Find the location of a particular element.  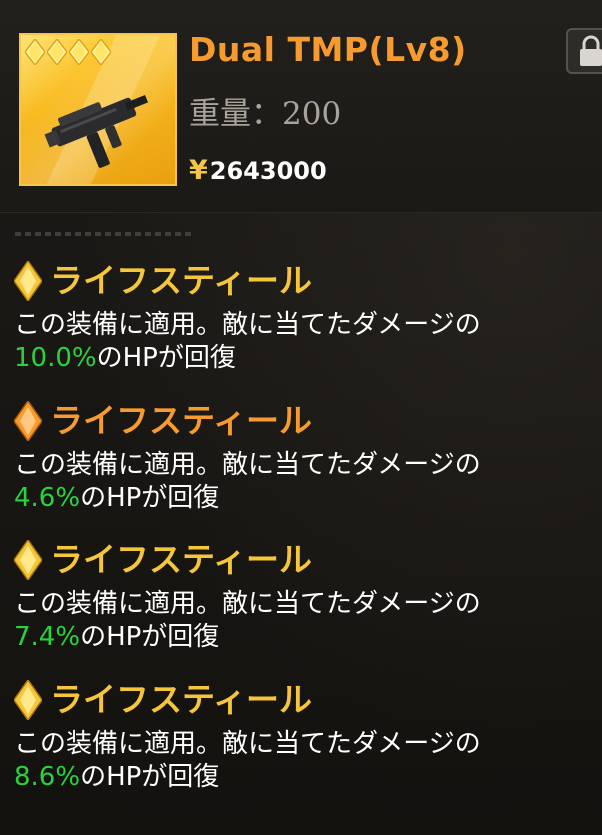

skill-percent: 7.4% is located at coordinates (47, 637).